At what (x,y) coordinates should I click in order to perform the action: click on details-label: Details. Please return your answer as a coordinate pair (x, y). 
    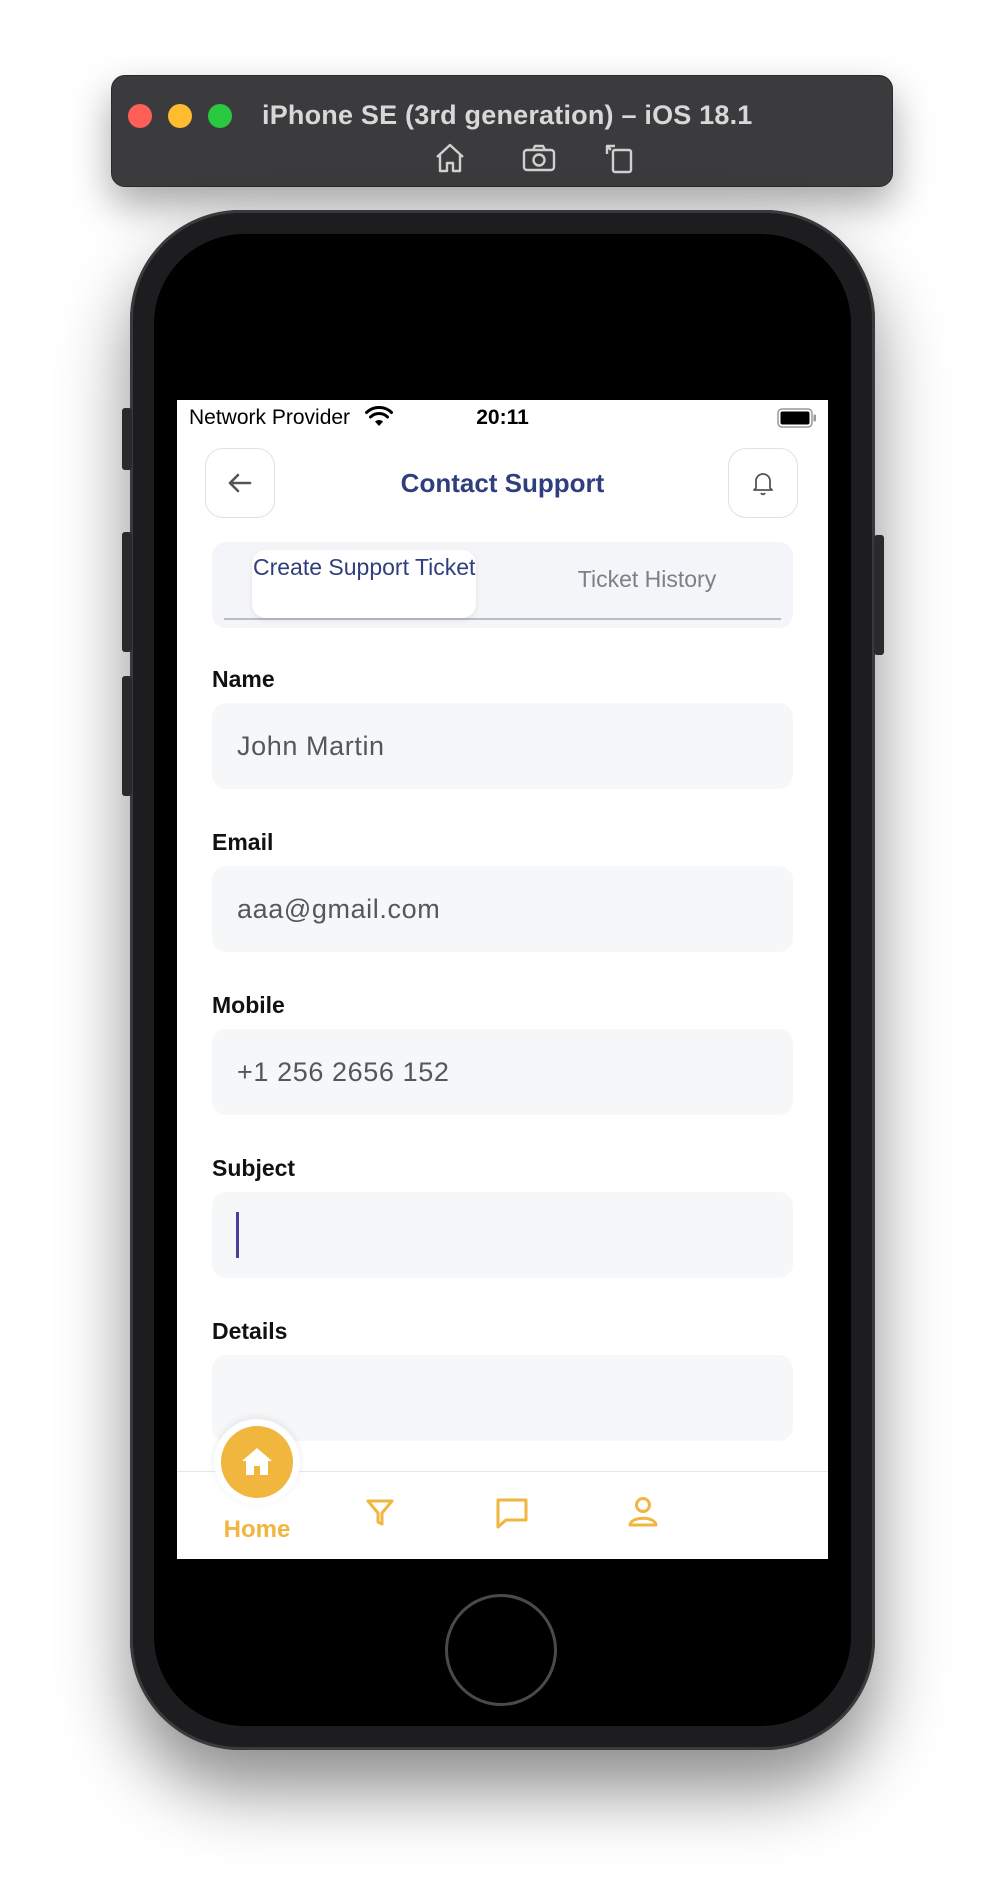
    Looking at the image, I should click on (250, 1331).